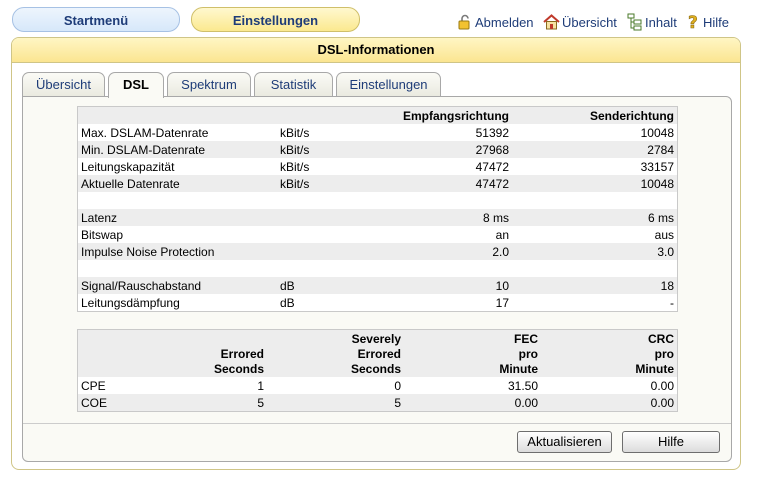  Describe the element at coordinates (145, 132) in the screenshot. I see `row-label: Max. DSLAM-Datenrate` at that location.